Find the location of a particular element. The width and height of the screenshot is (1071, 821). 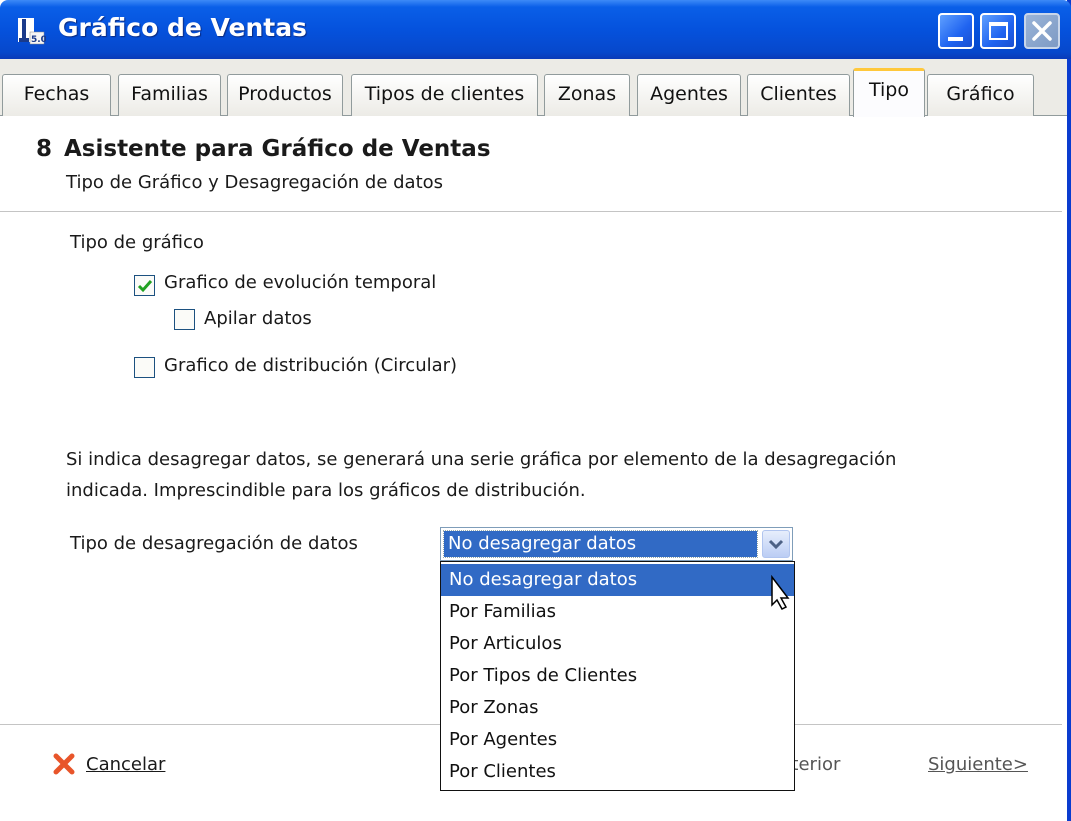

tab-agentes: Agentes is located at coordinates (689, 95).